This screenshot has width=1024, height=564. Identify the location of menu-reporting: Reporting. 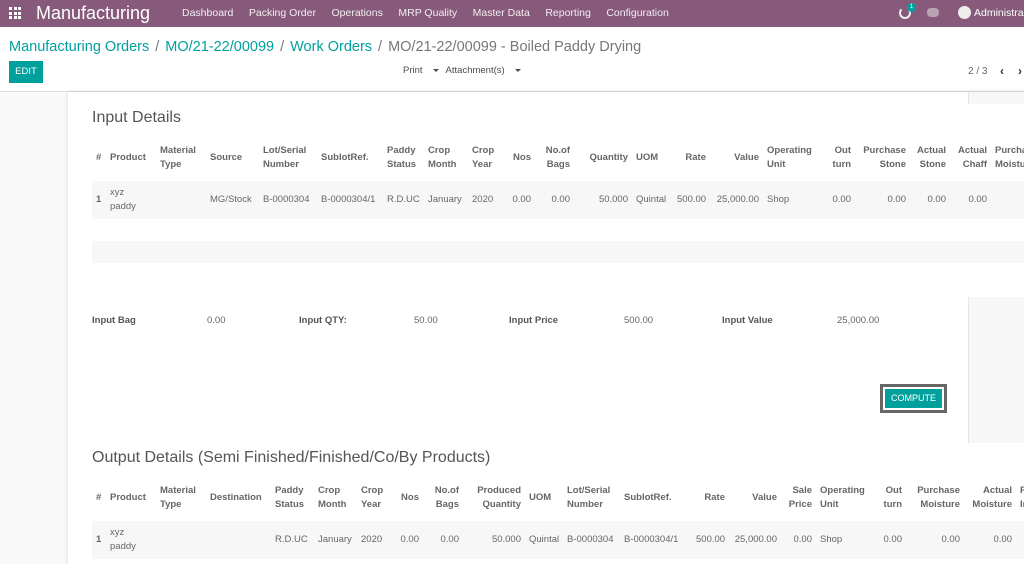
(568, 13).